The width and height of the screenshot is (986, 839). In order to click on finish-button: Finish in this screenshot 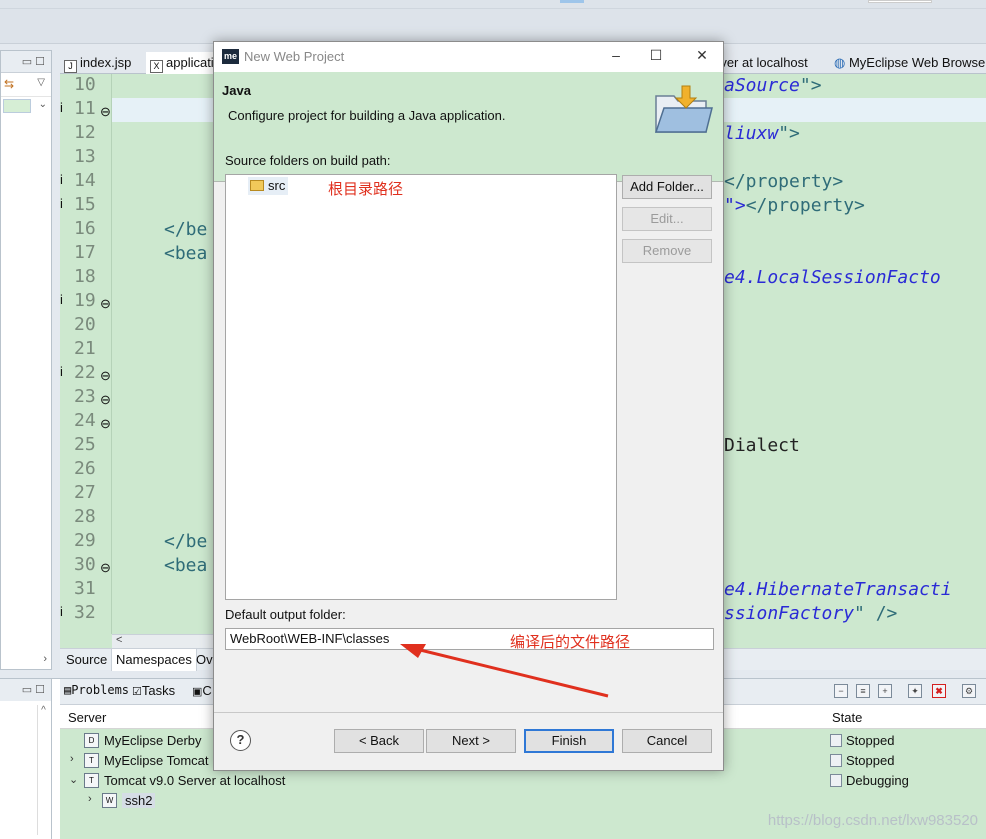, I will do `click(569, 741)`.